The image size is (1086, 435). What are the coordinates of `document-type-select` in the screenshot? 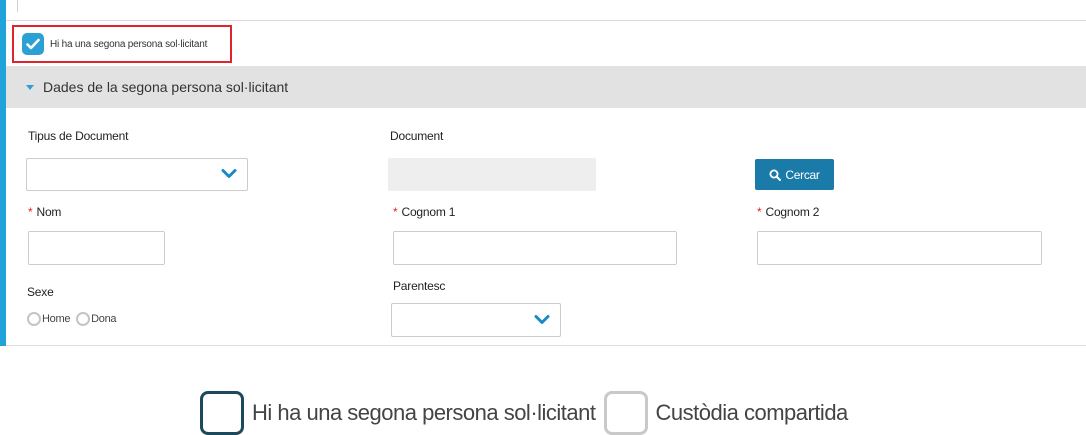 It's located at (137, 174).